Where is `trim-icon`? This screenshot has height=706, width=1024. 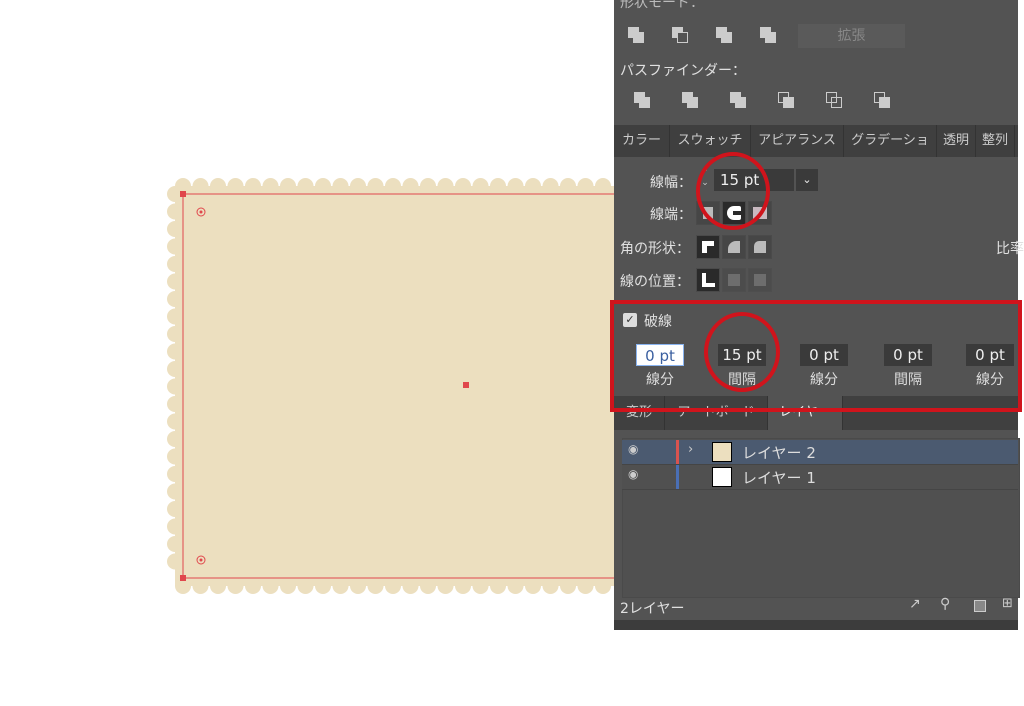 trim-icon is located at coordinates (690, 100).